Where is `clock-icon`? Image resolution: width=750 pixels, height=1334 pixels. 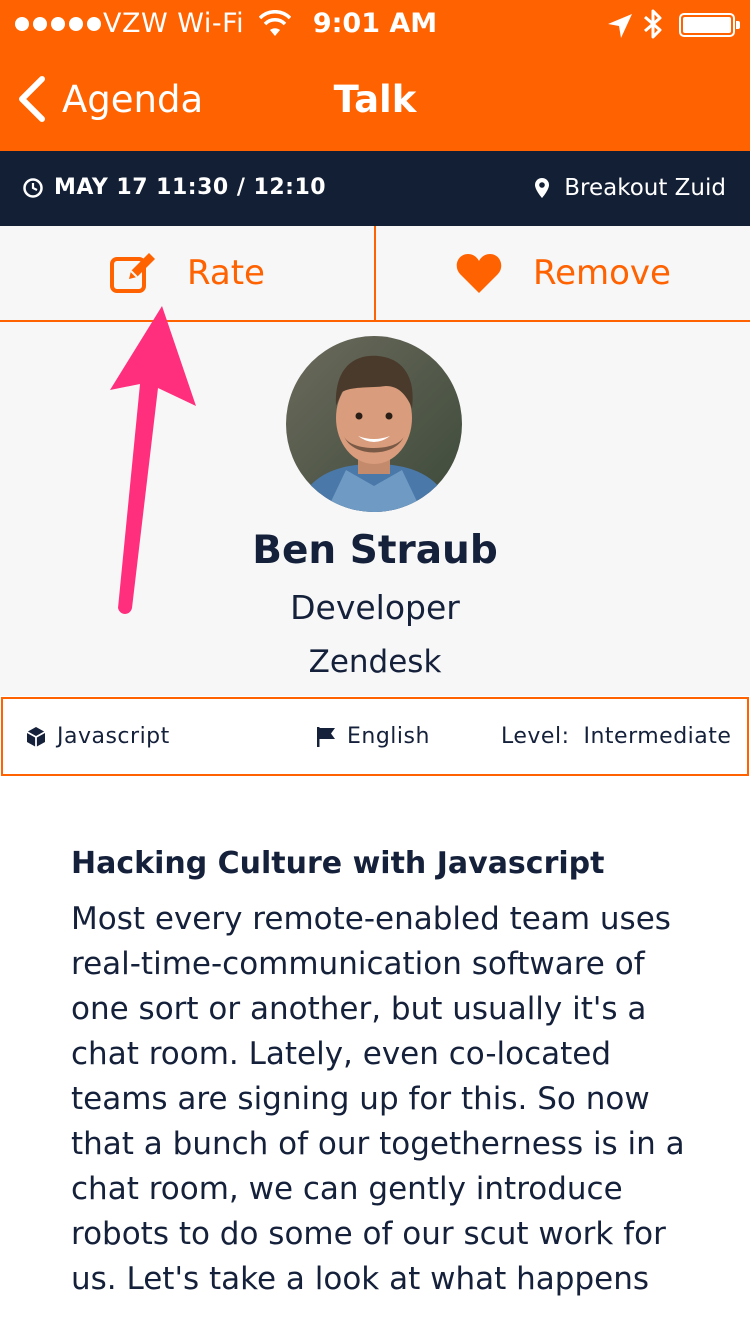 clock-icon is located at coordinates (33, 187).